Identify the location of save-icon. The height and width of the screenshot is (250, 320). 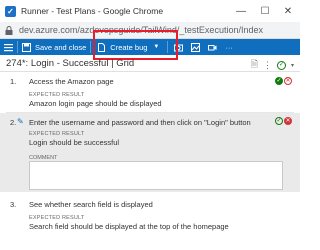
(26, 47).